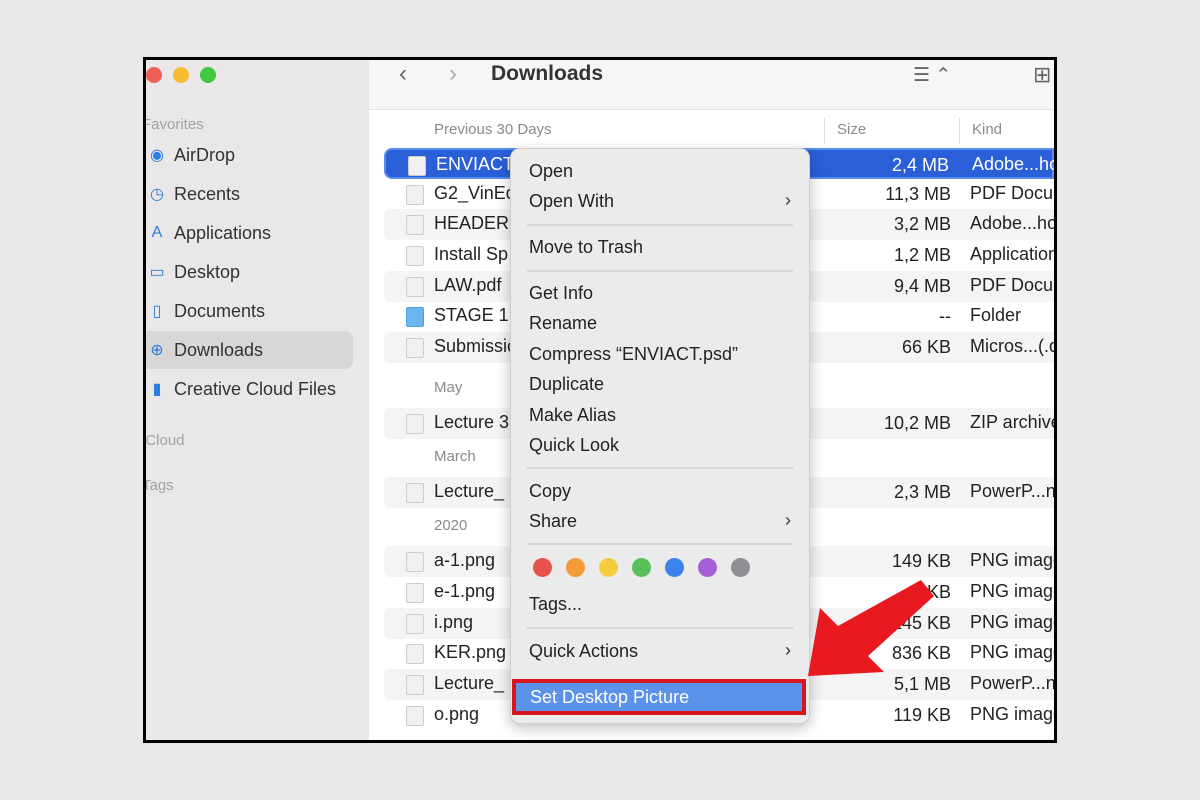 The image size is (1200, 800). Describe the element at coordinates (551, 171) in the screenshot. I see `menu-open: Open` at that location.